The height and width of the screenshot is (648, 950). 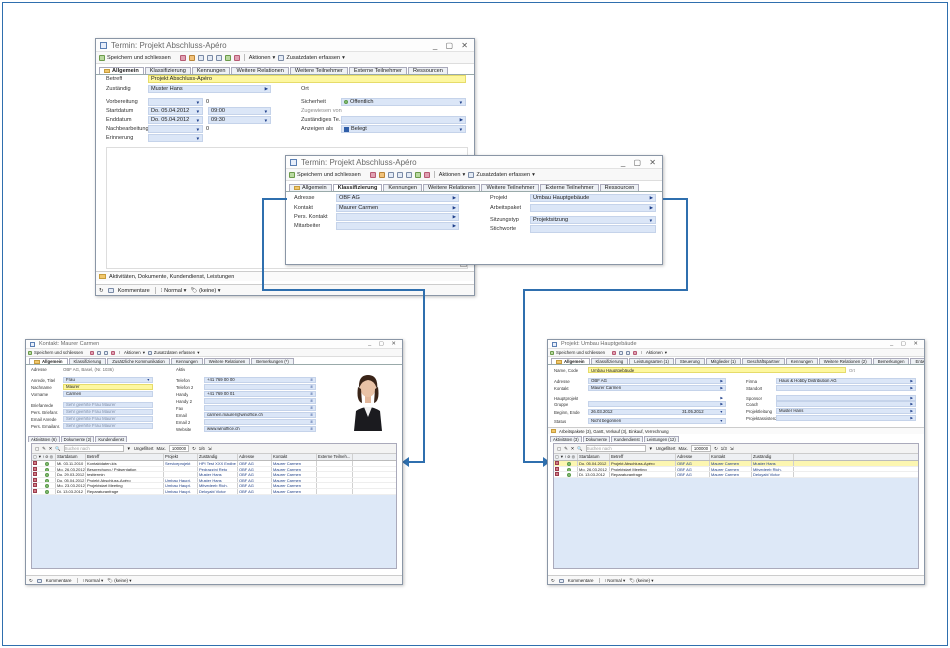 I want to click on field-input-kontakt: Maurer Carmen ▶, so click(x=657, y=388).